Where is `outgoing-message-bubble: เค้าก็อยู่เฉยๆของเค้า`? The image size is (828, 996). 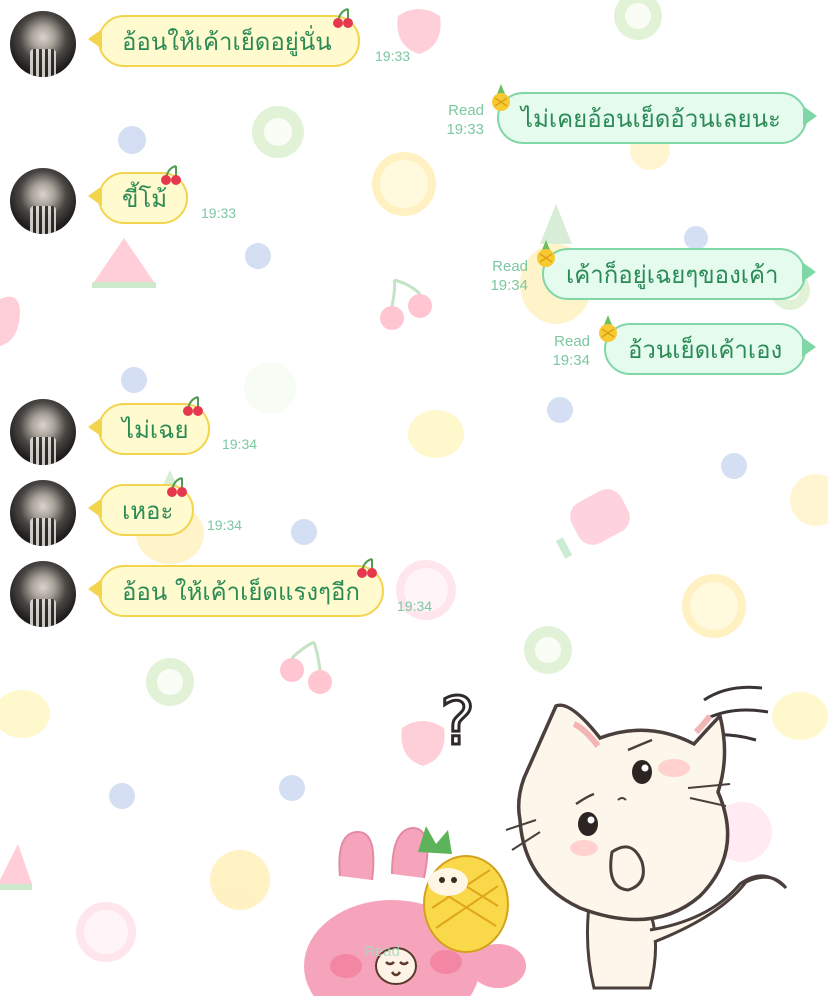 outgoing-message-bubble: เค้าก็อยู่เฉยๆของเค้า is located at coordinates (676, 270).